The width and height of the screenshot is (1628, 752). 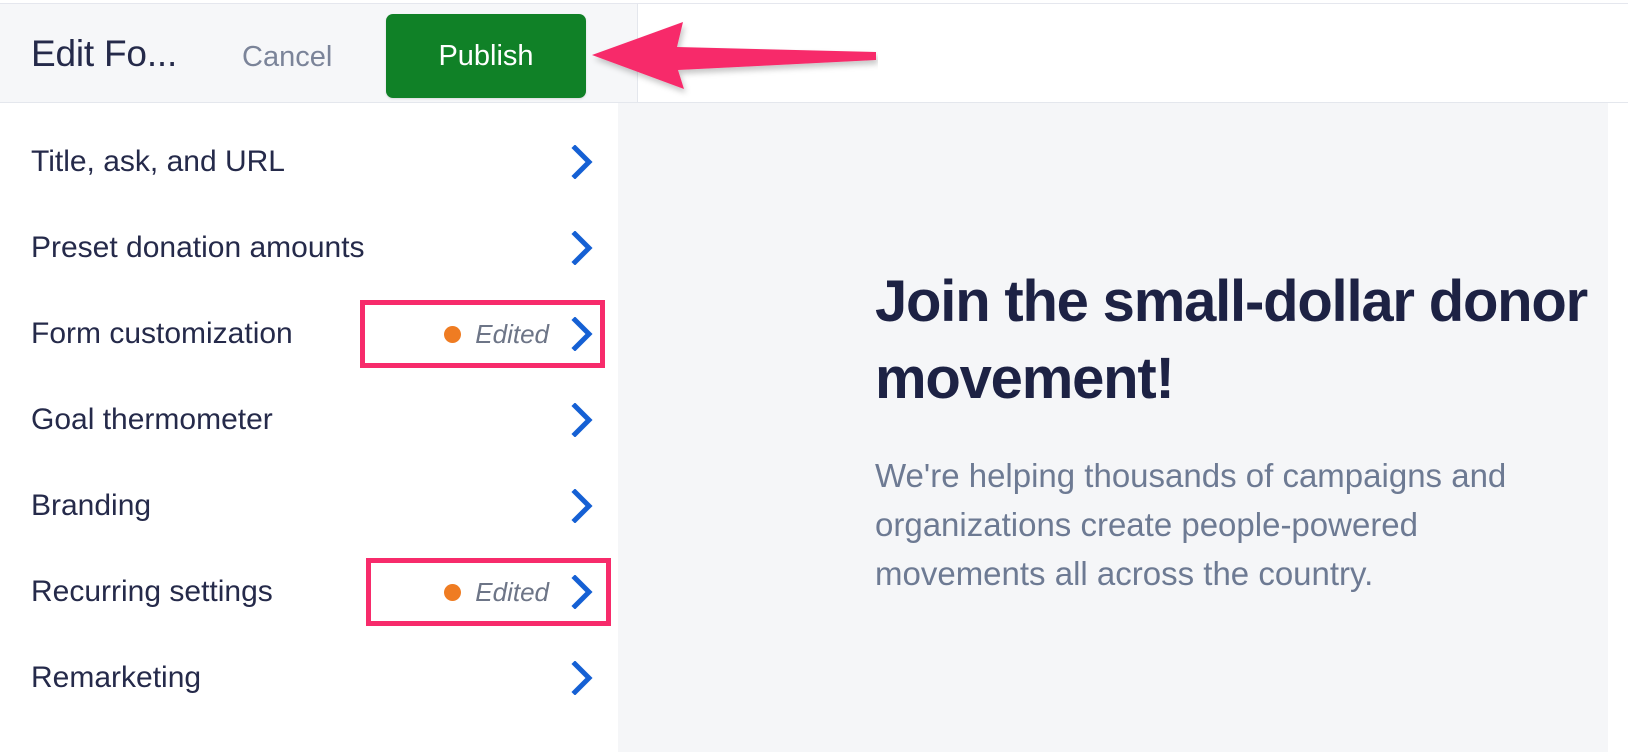 What do you see at coordinates (318, 678) in the screenshot?
I see `settings-row: Remarketing` at bounding box center [318, 678].